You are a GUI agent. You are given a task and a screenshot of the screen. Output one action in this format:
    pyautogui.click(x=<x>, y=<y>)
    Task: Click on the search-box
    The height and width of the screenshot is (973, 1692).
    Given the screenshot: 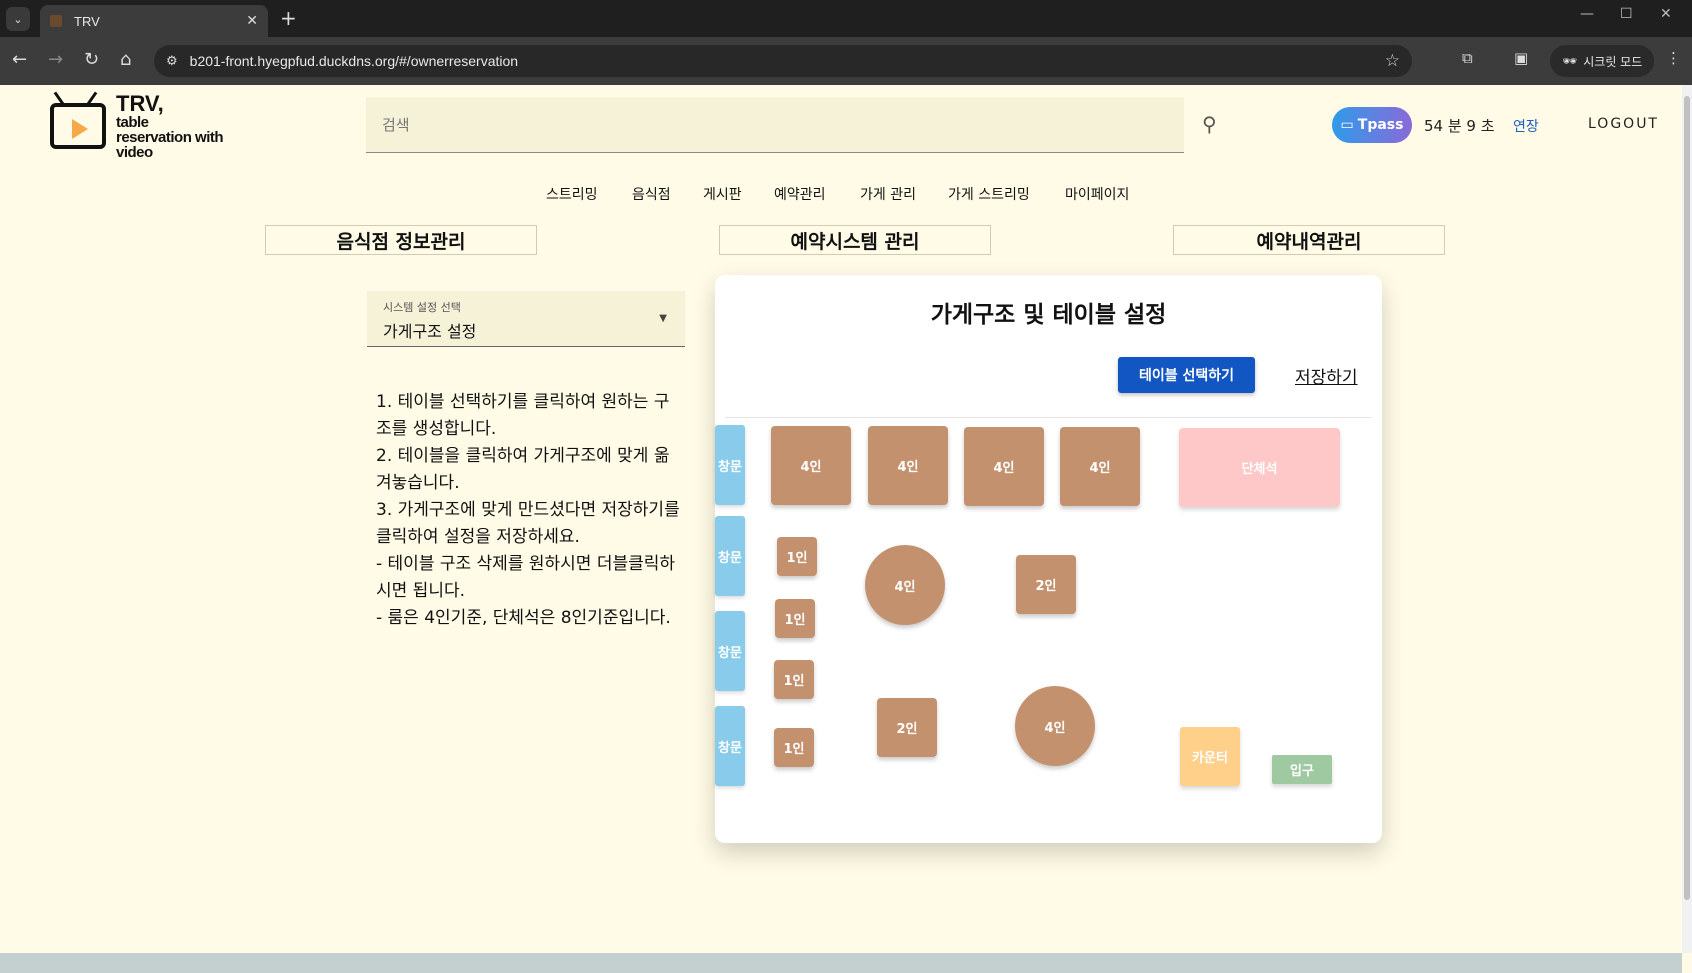 What is the action you would take?
    pyautogui.click(x=775, y=125)
    